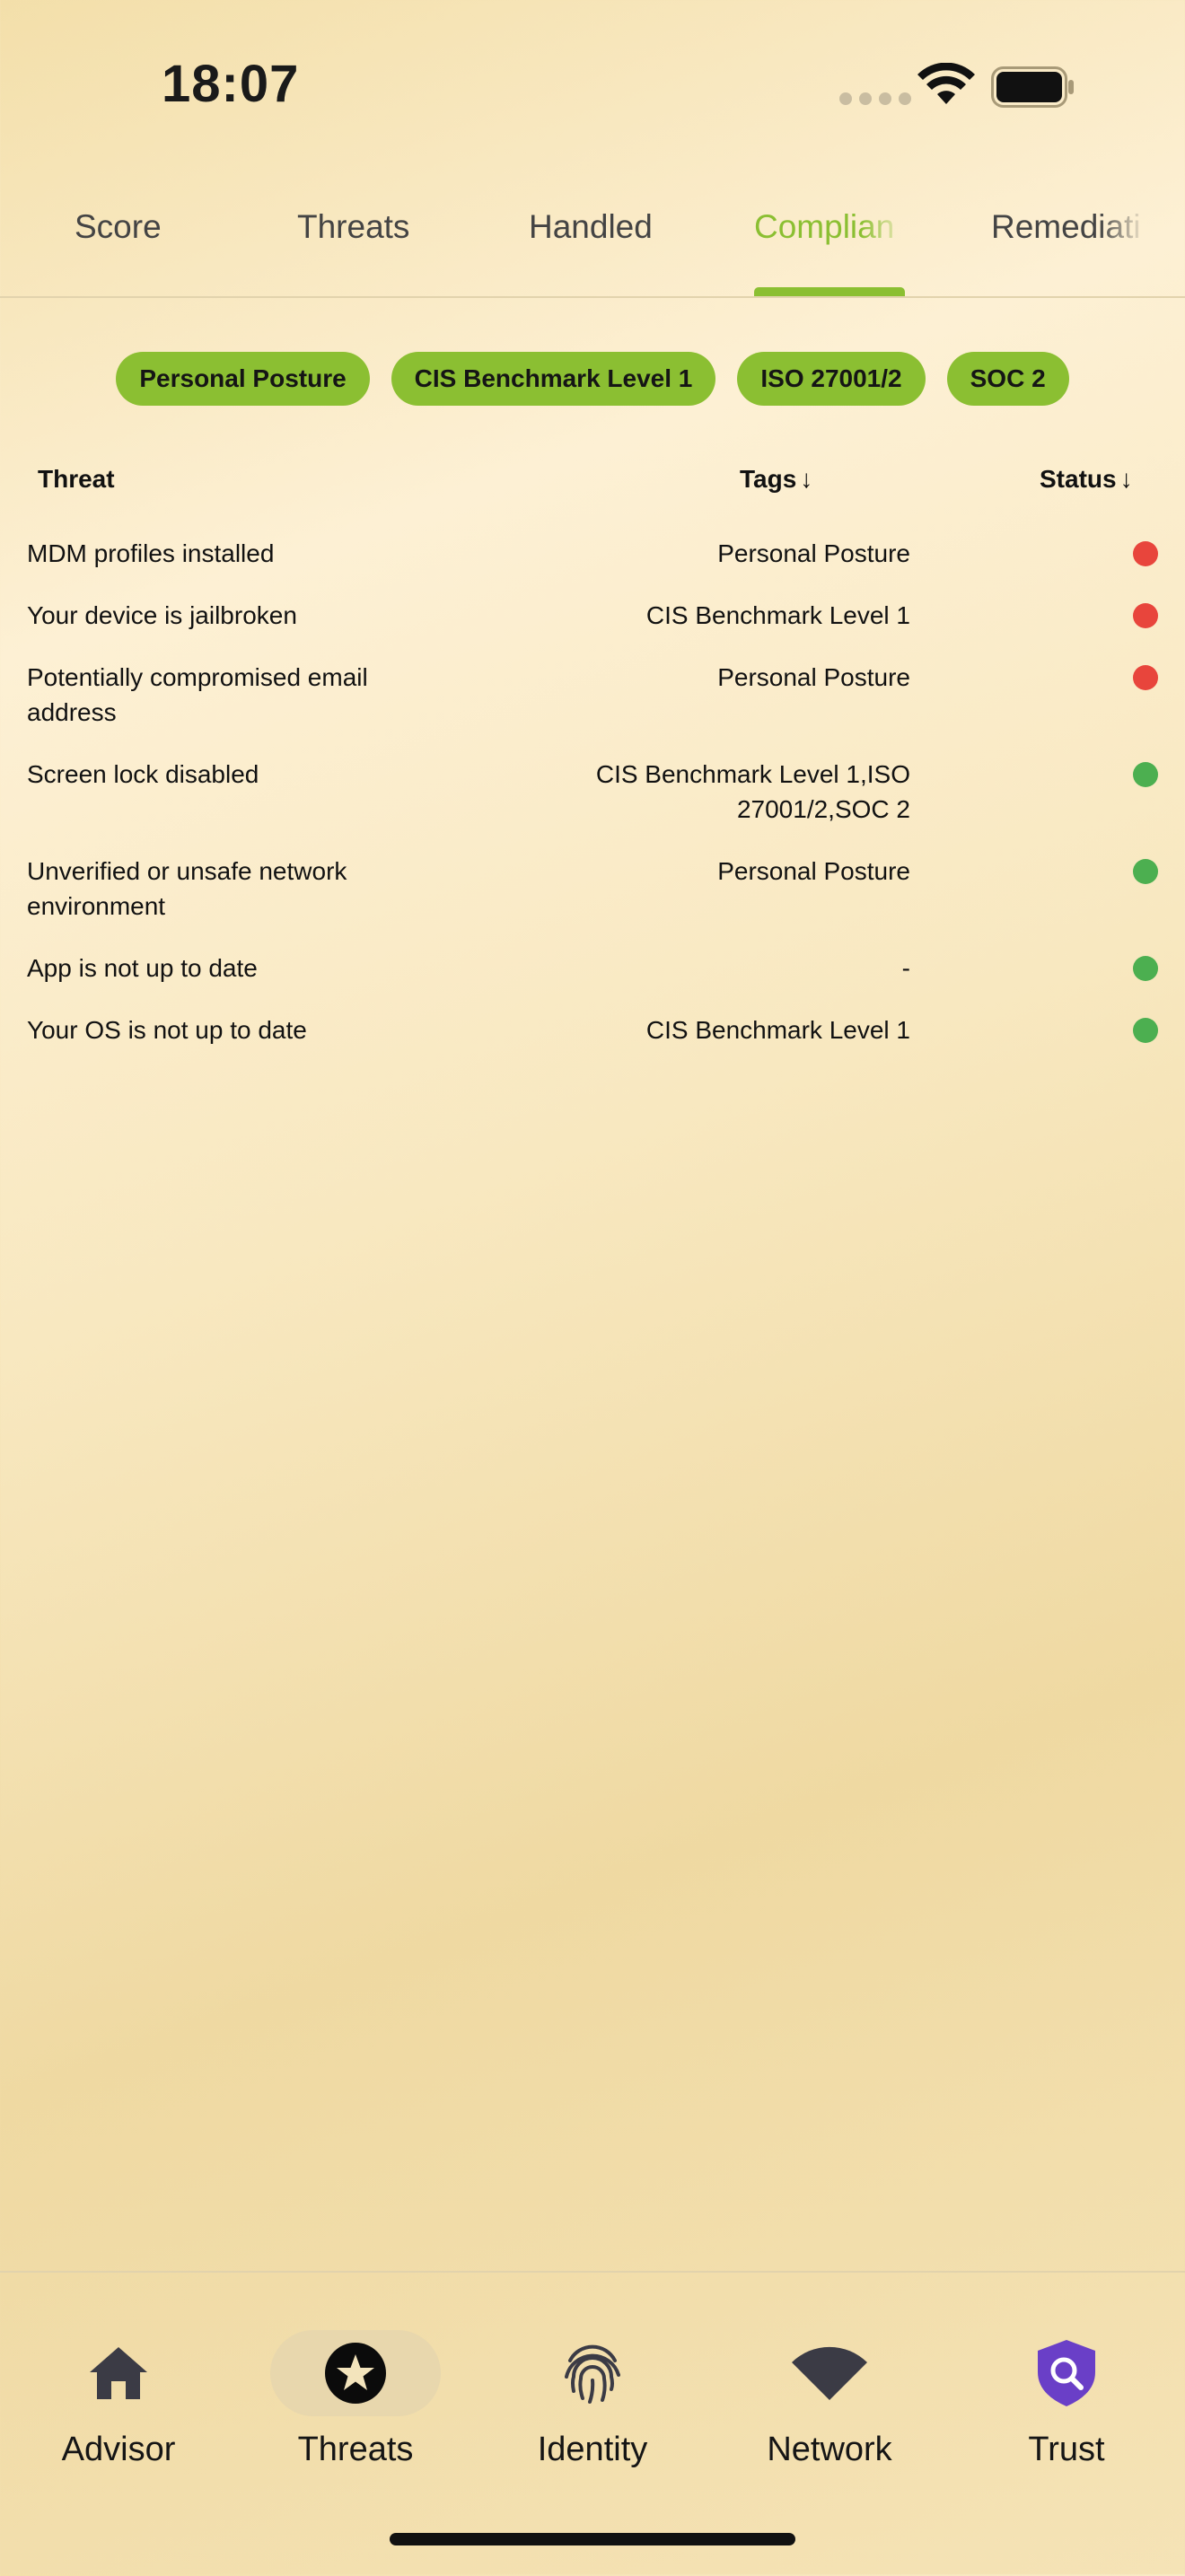 Image resolution: width=1185 pixels, height=2576 pixels. Describe the element at coordinates (118, 2373) in the screenshot. I see `home-icon` at that location.